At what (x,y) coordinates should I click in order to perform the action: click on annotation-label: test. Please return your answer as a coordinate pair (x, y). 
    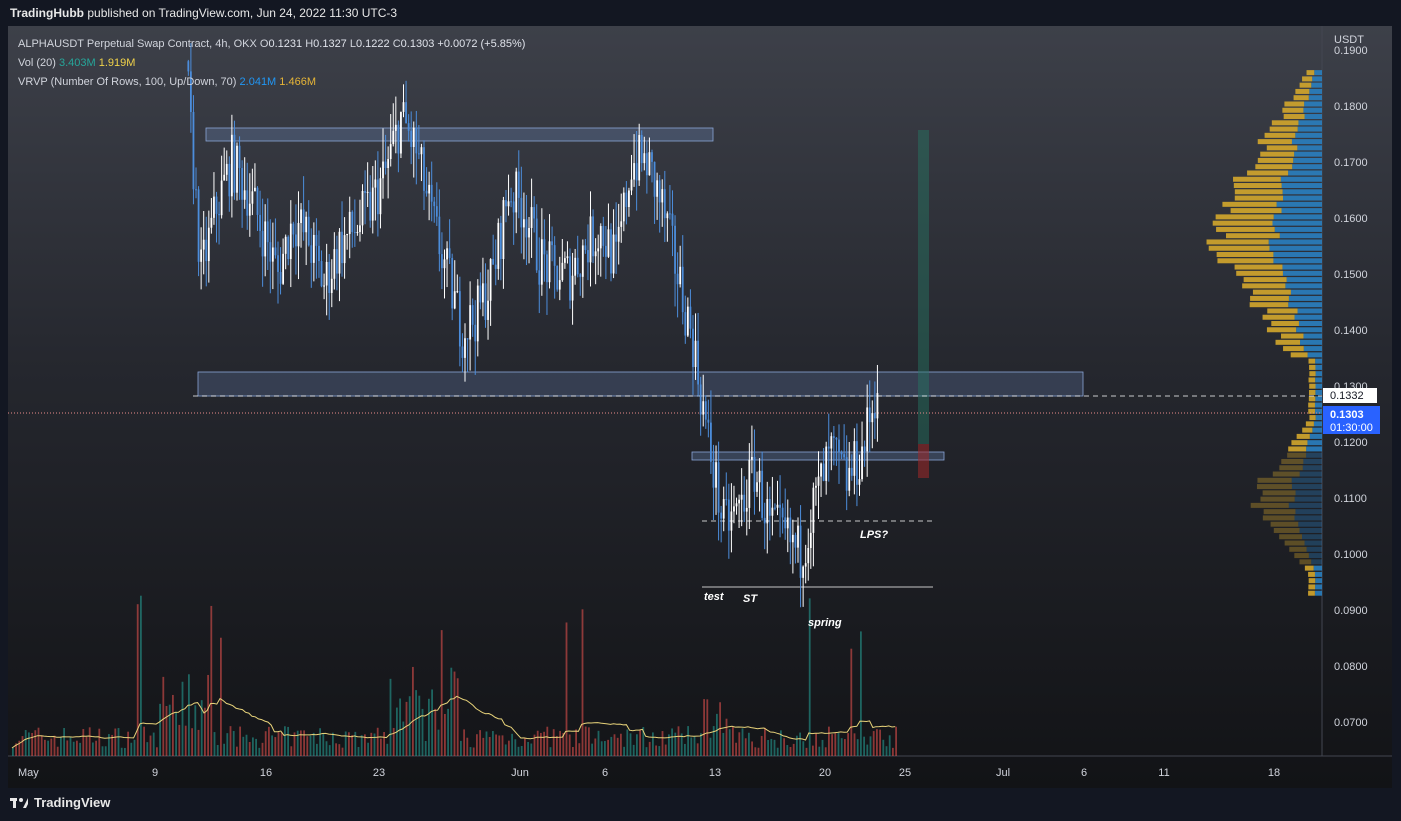
    Looking at the image, I should click on (714, 597).